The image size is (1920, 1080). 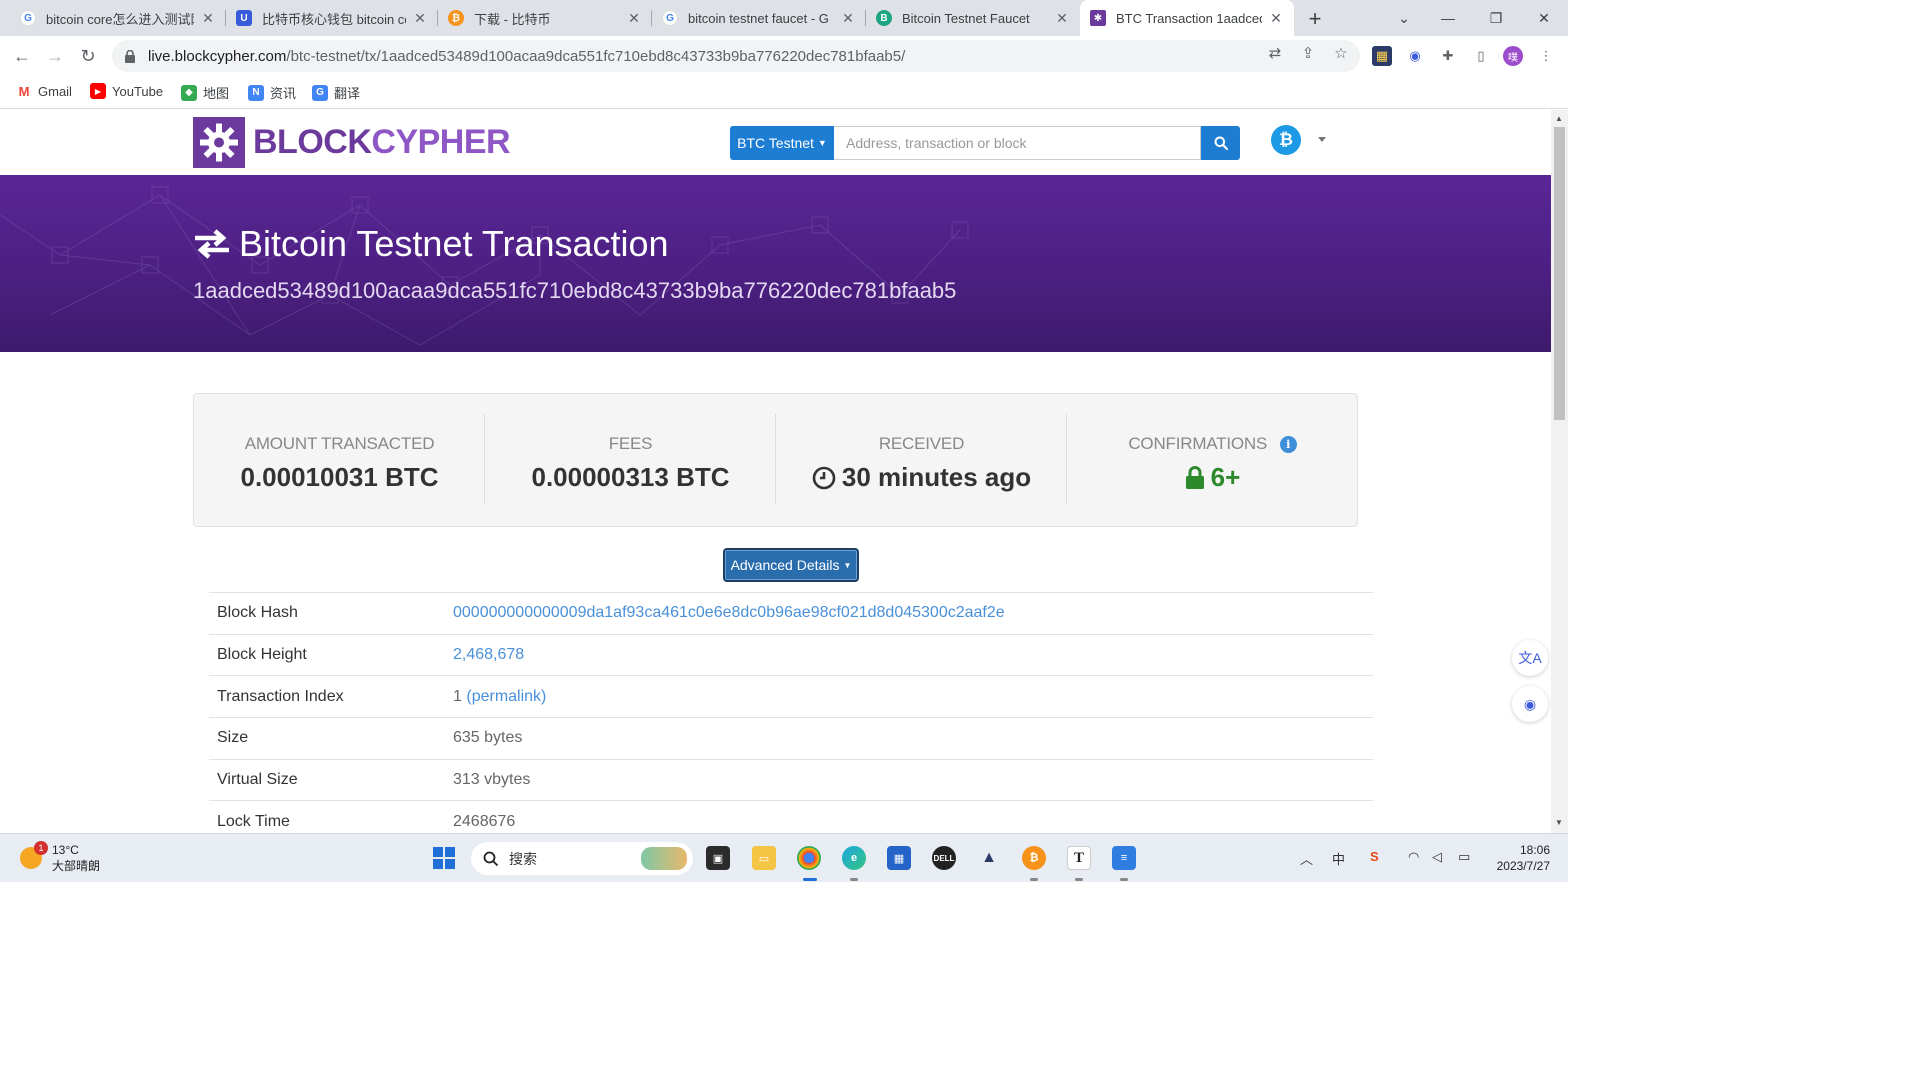 What do you see at coordinates (1338, 858) in the screenshot?
I see `ime-indicator: 中` at bounding box center [1338, 858].